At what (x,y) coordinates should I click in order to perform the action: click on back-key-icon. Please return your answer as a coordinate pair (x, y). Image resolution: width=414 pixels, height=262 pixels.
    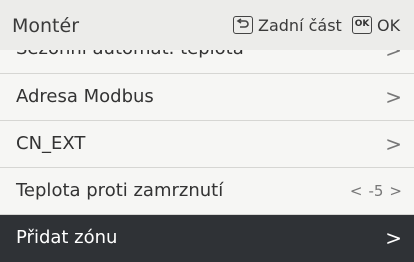
    Looking at the image, I should click on (243, 25).